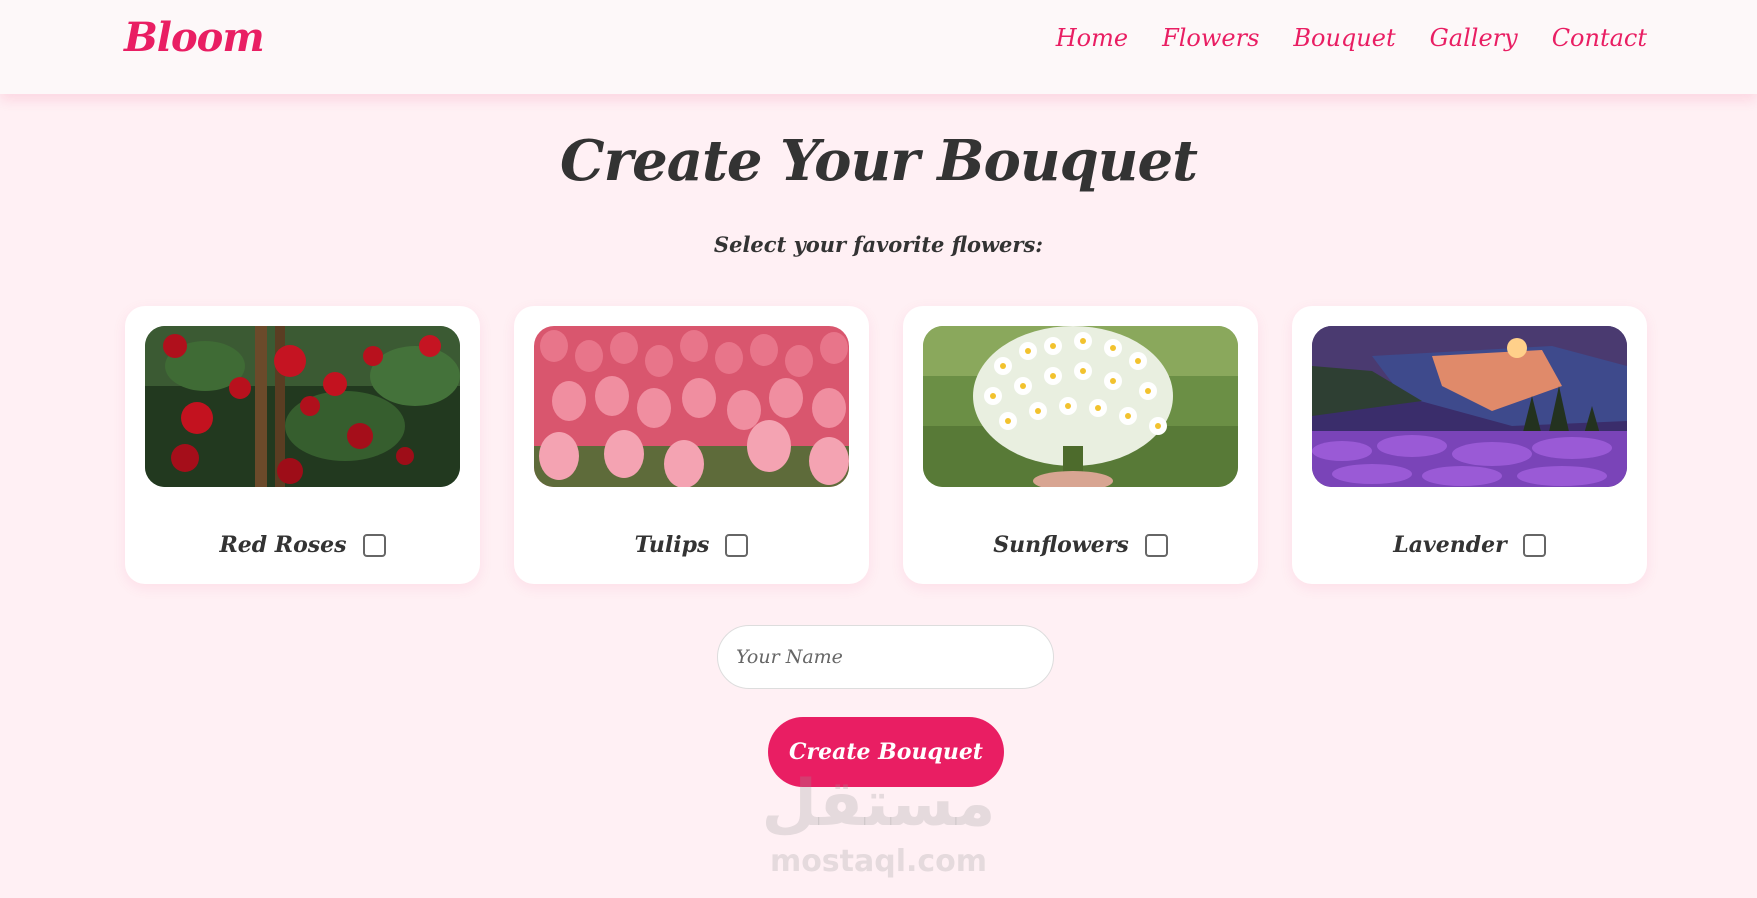 The width and height of the screenshot is (1757, 898). I want to click on flower-label: Sunflowers, so click(1061, 545).